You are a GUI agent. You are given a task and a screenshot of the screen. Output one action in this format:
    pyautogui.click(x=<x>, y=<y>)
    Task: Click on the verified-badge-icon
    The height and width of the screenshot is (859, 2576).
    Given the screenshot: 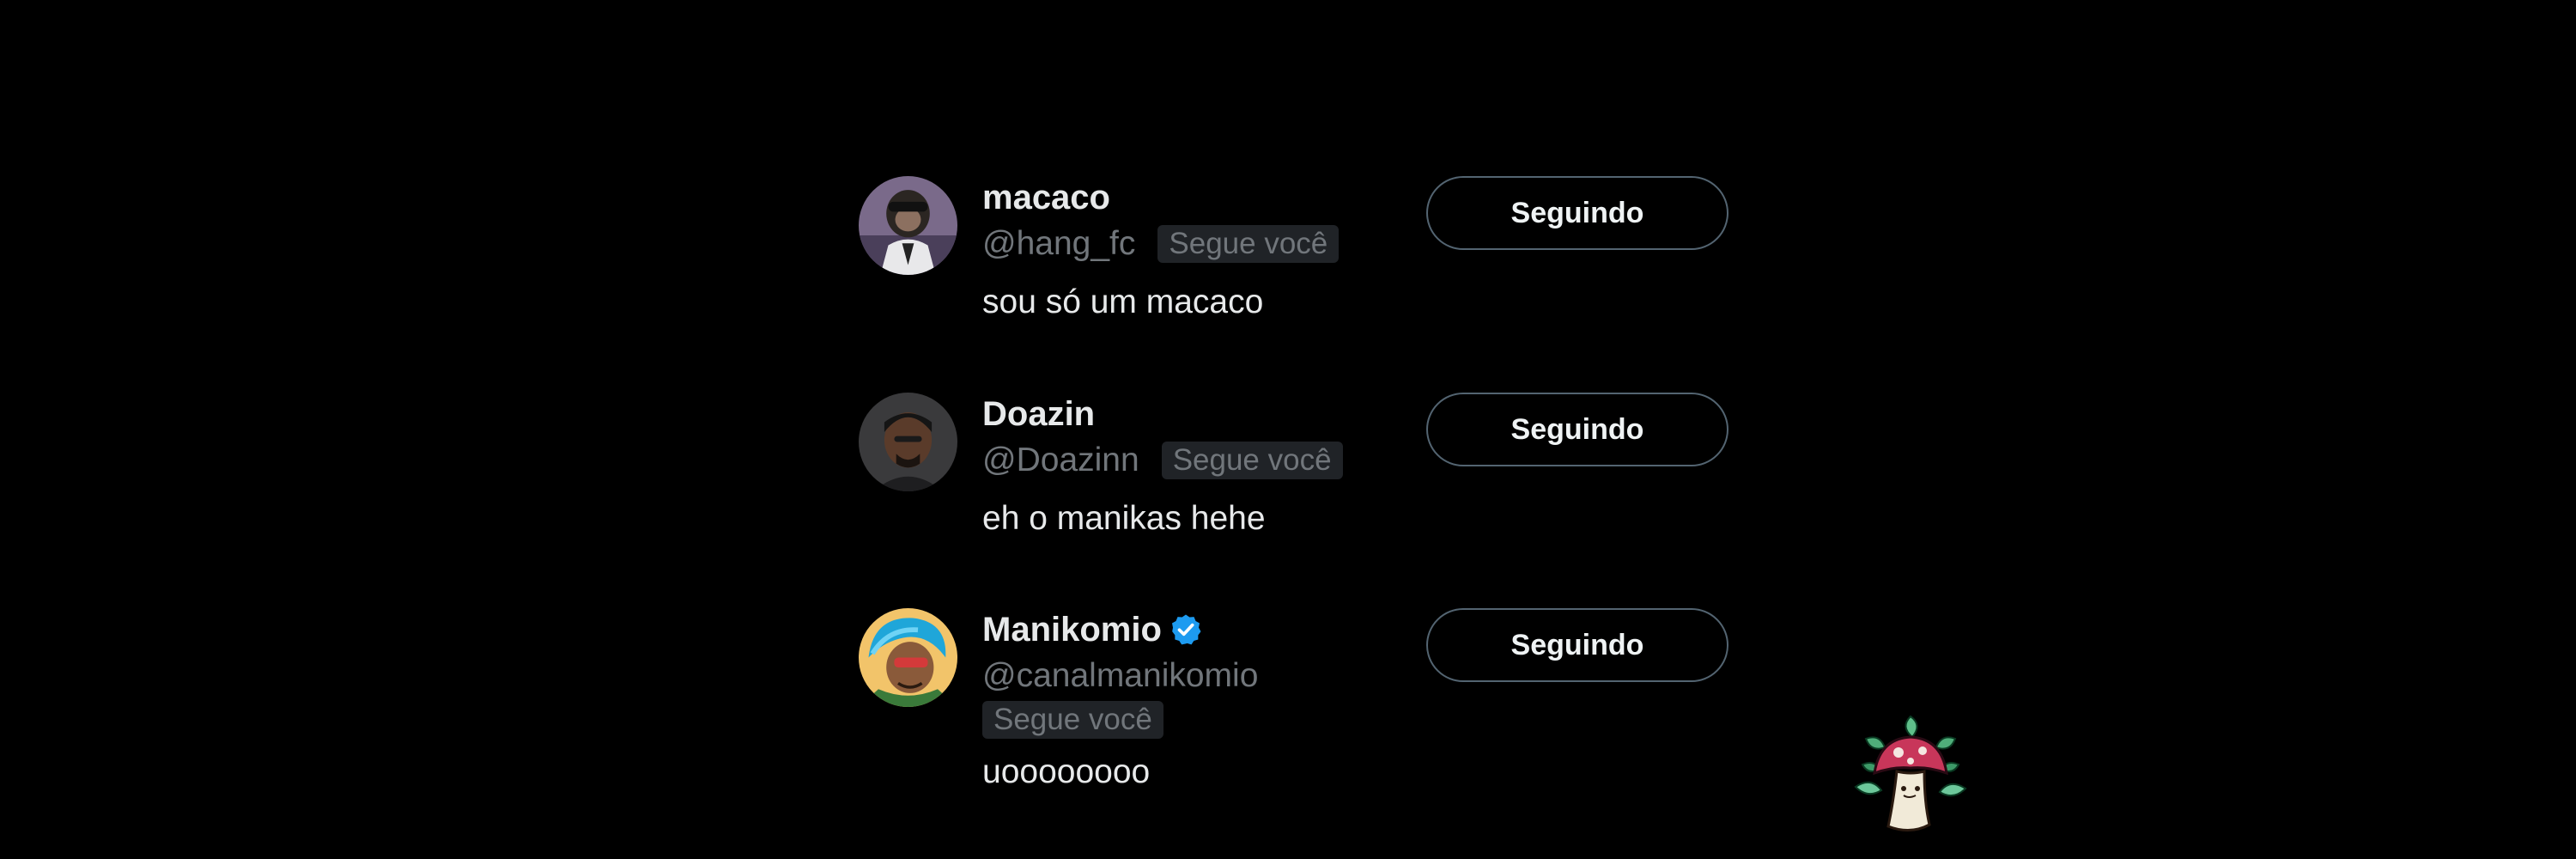 What is the action you would take?
    pyautogui.click(x=1186, y=630)
    